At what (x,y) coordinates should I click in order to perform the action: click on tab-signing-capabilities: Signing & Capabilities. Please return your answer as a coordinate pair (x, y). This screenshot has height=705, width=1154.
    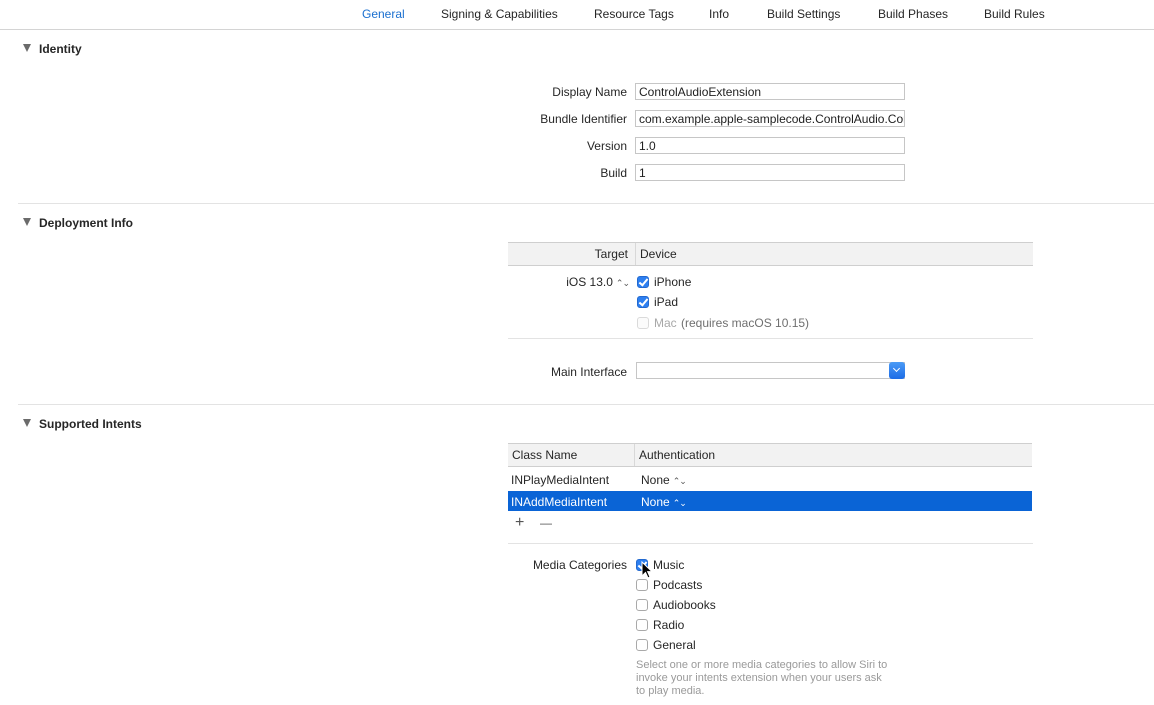
    Looking at the image, I should click on (499, 14).